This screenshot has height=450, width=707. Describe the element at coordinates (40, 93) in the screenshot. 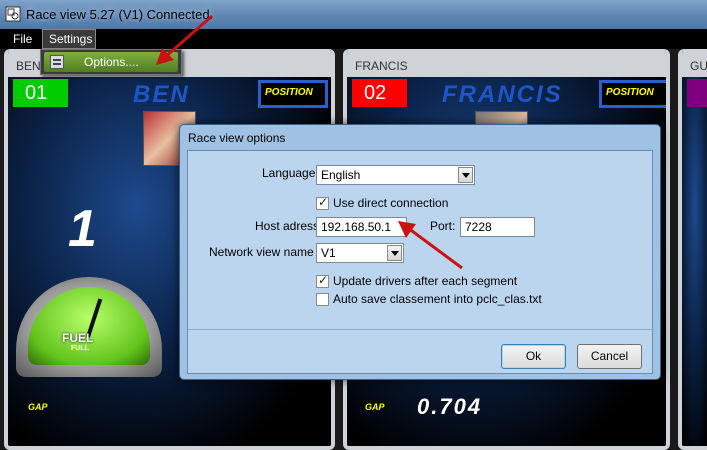

I see `driver-number: 01` at that location.